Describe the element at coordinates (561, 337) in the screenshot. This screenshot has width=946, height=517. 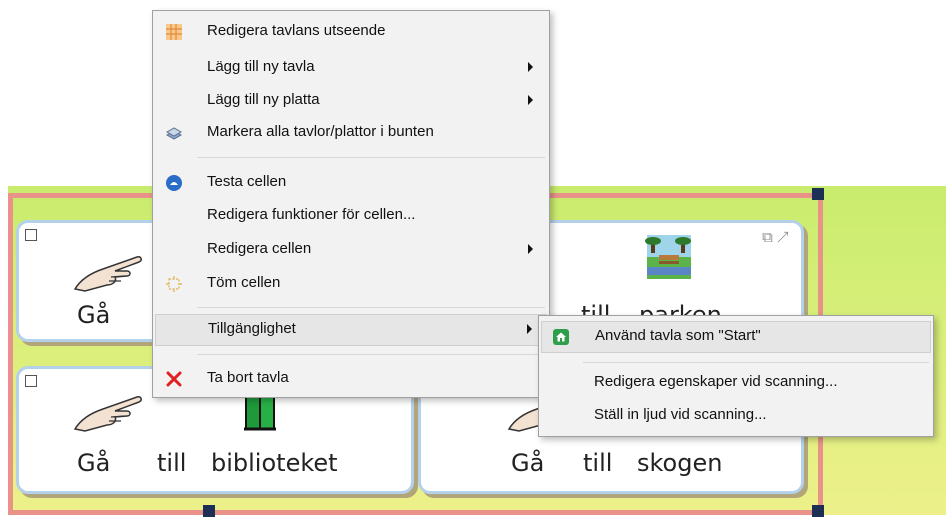
I see `home-icon` at that location.